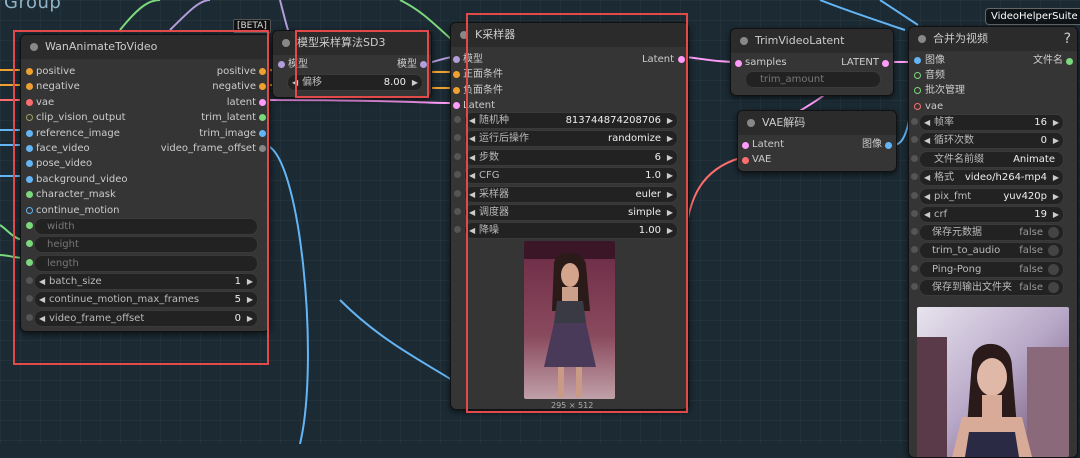  Describe the element at coordinates (634, 138) in the screenshot. I see `widget-value: randomize` at that location.